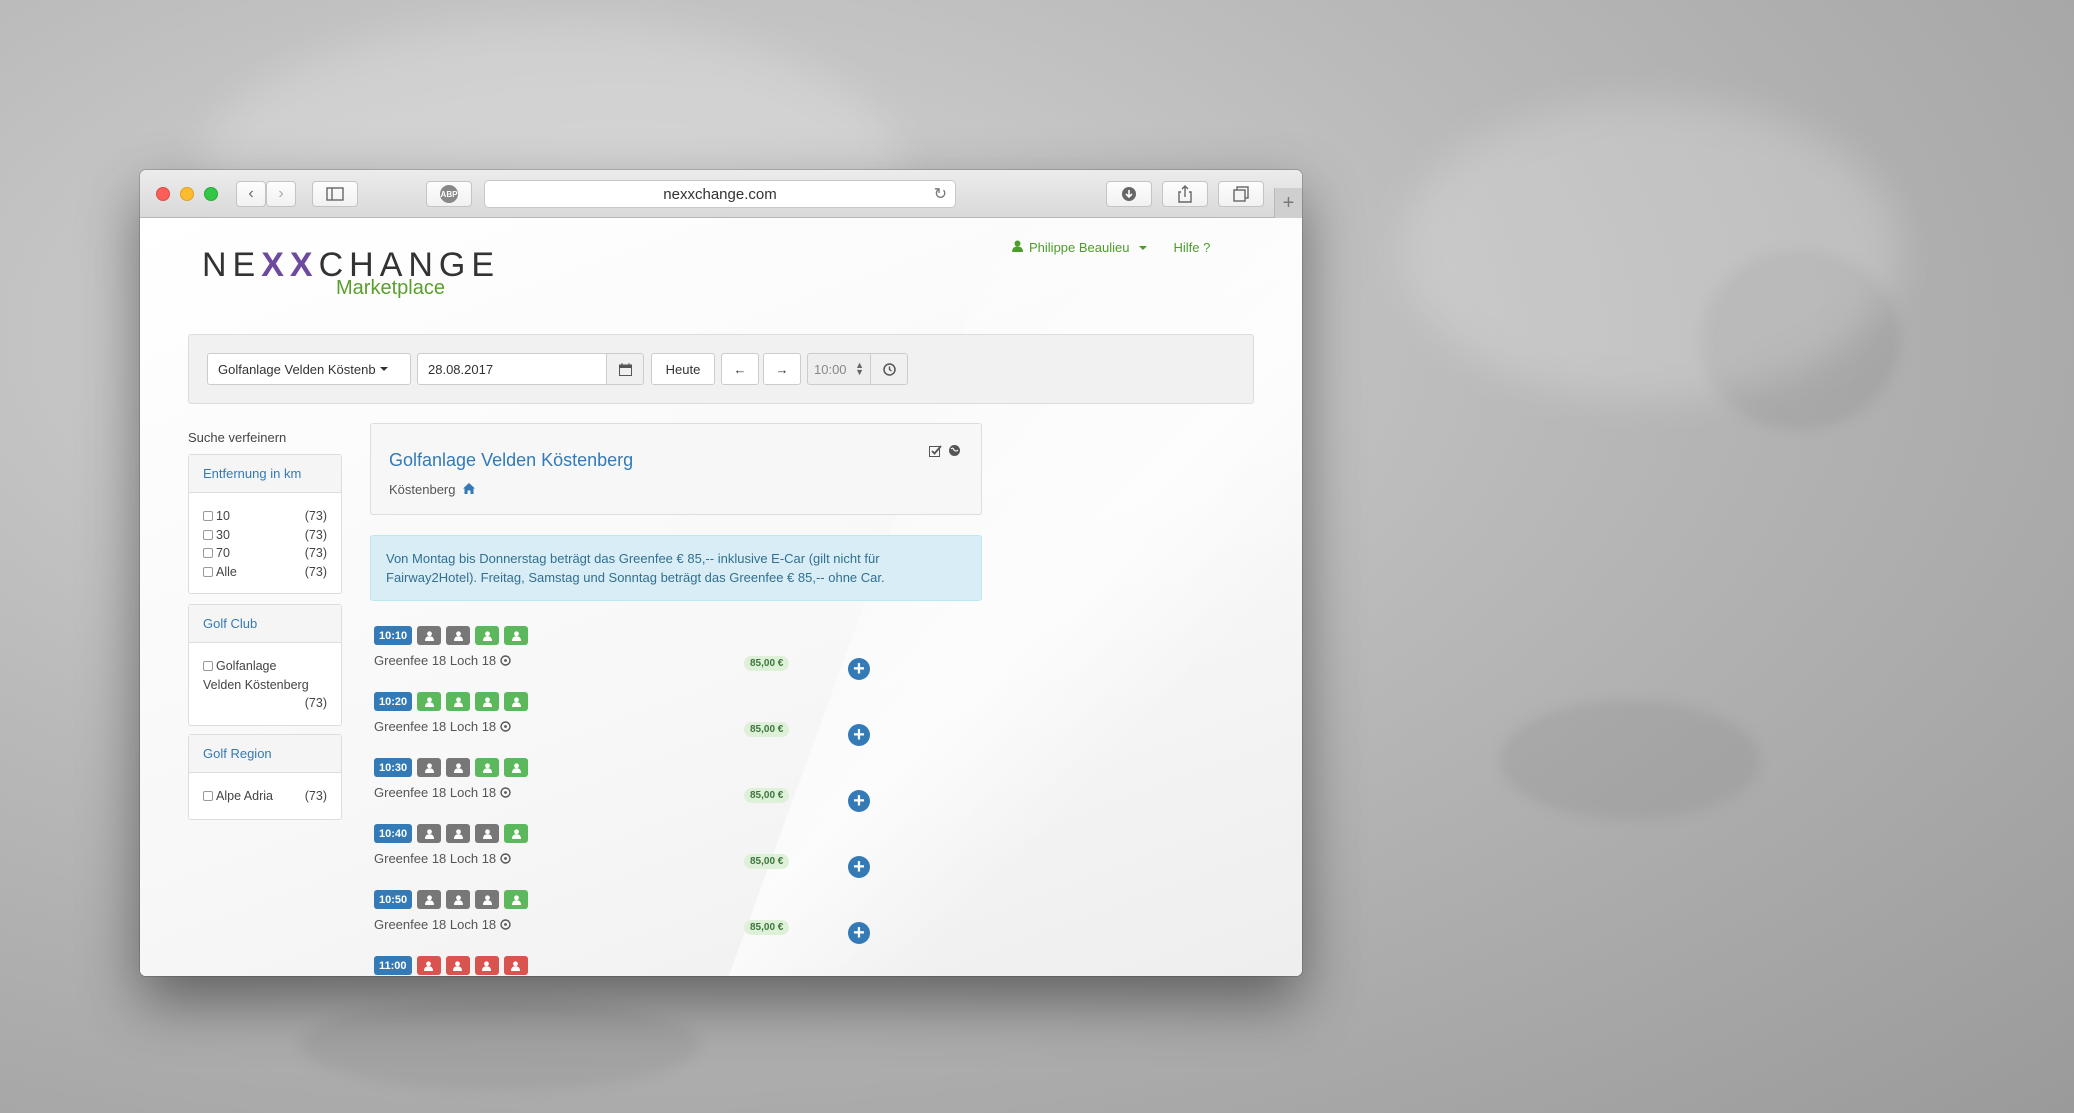  I want to click on browser-titlebar: ‹ › ABP nexxchange.com ↻ +, so click(721, 194).